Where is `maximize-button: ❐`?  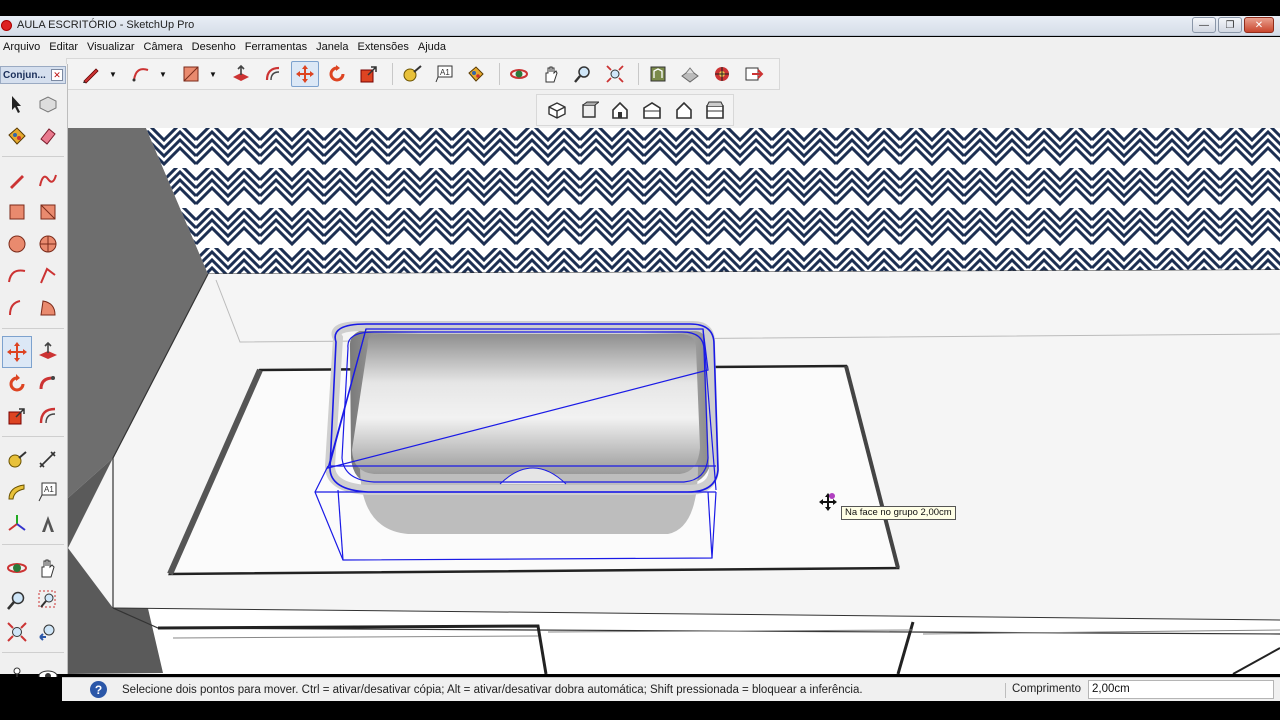
maximize-button: ❐ is located at coordinates (1230, 25).